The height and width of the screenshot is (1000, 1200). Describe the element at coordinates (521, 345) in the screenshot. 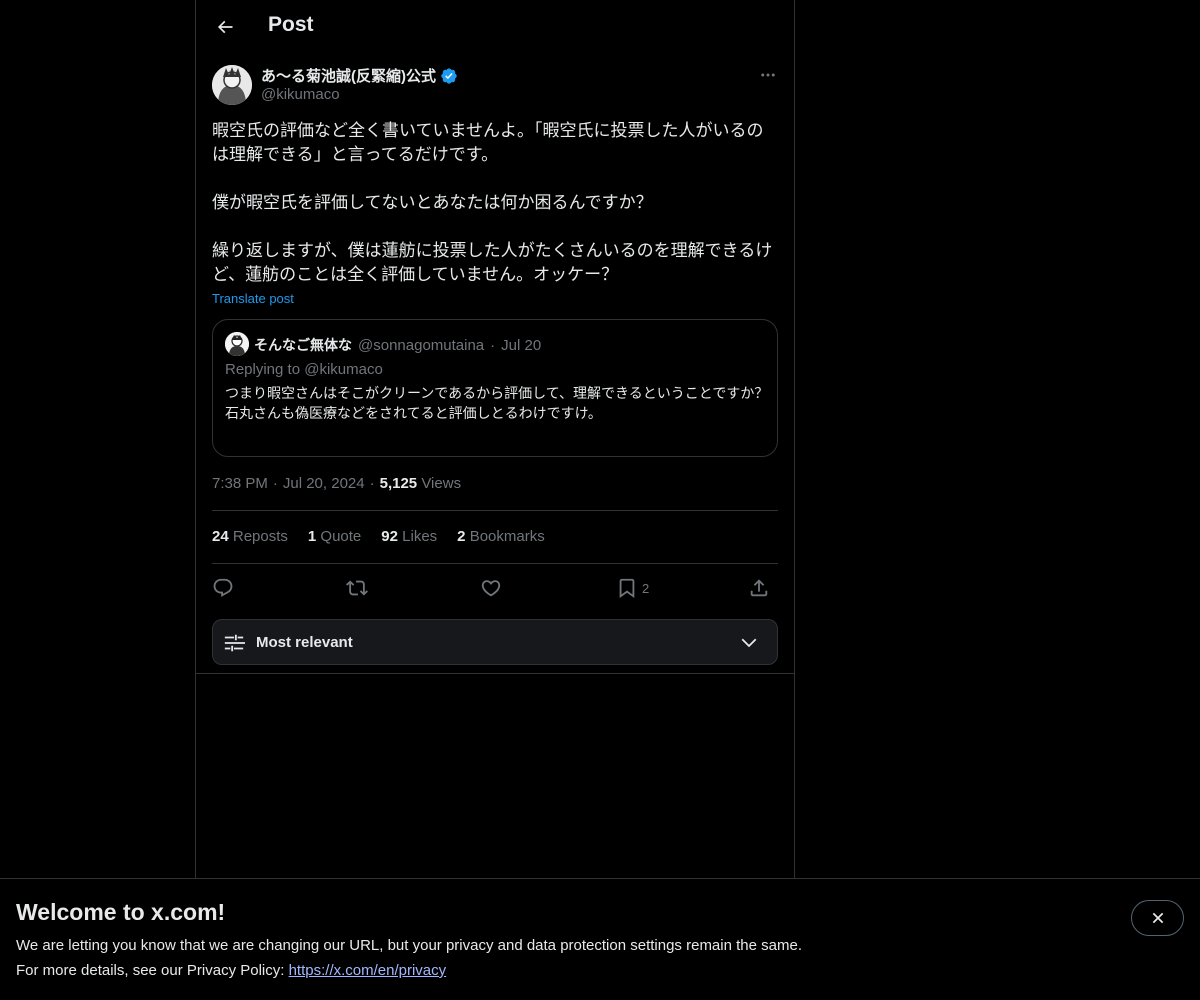

I see `quoted-post-date: Jul 20` at that location.